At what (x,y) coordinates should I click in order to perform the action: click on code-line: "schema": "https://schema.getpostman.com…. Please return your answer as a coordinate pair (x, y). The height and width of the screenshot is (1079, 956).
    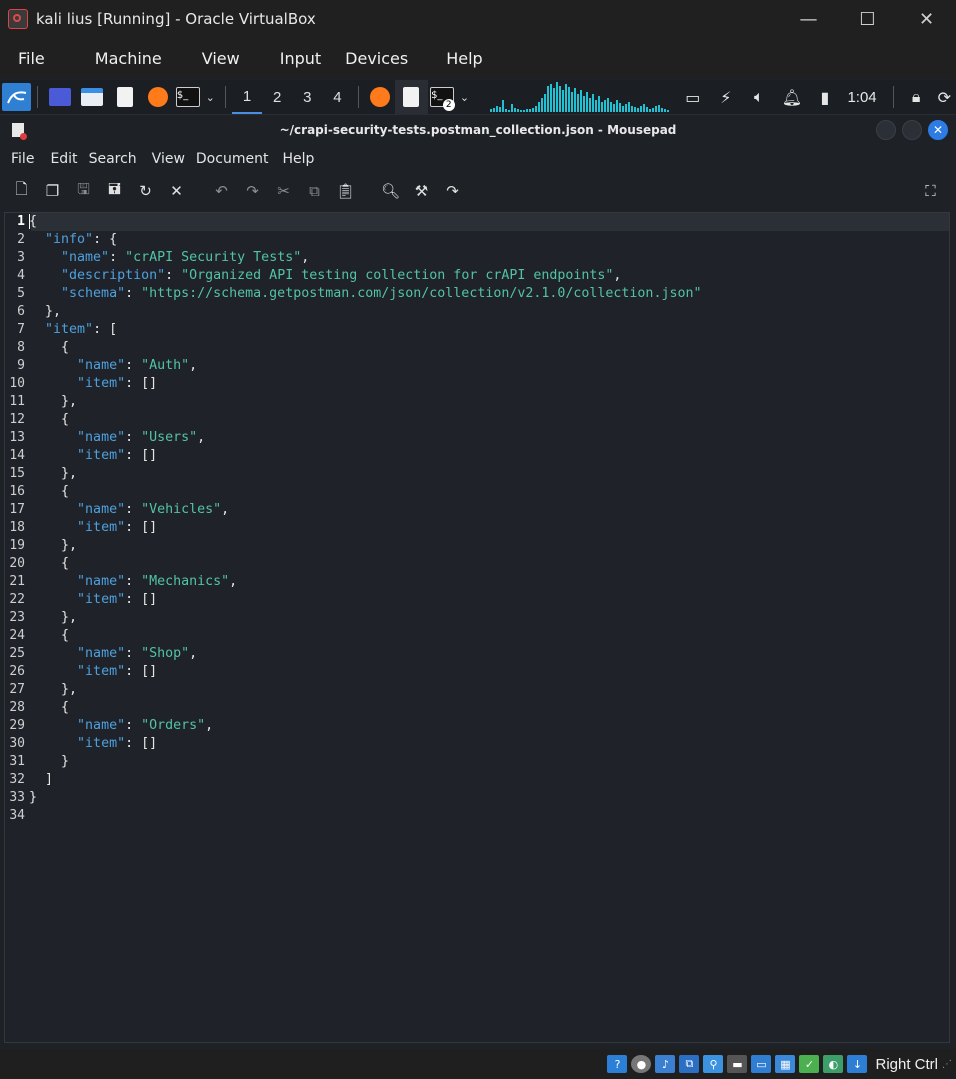
    Looking at the image, I should click on (365, 294).